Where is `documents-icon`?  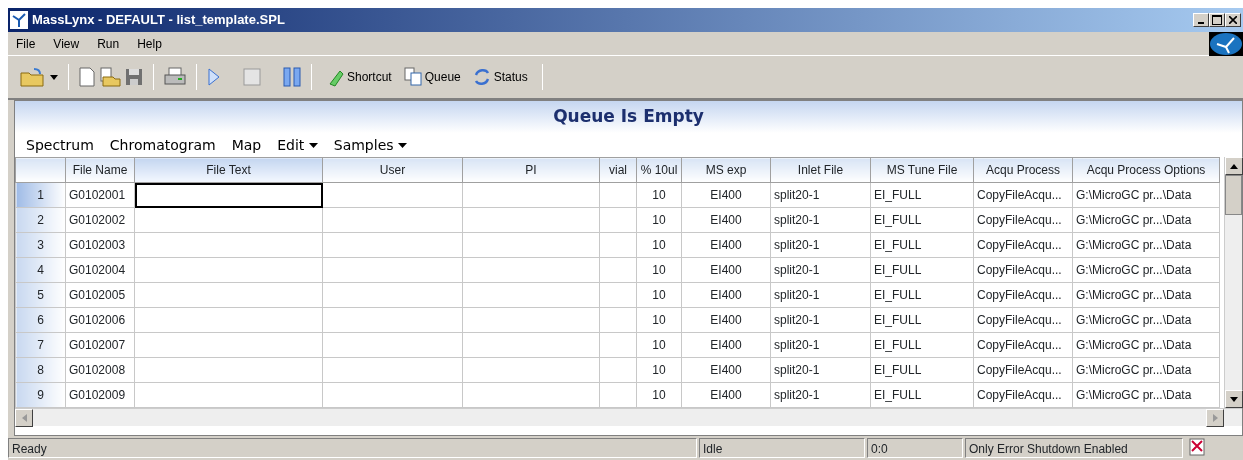
documents-icon is located at coordinates (412, 77).